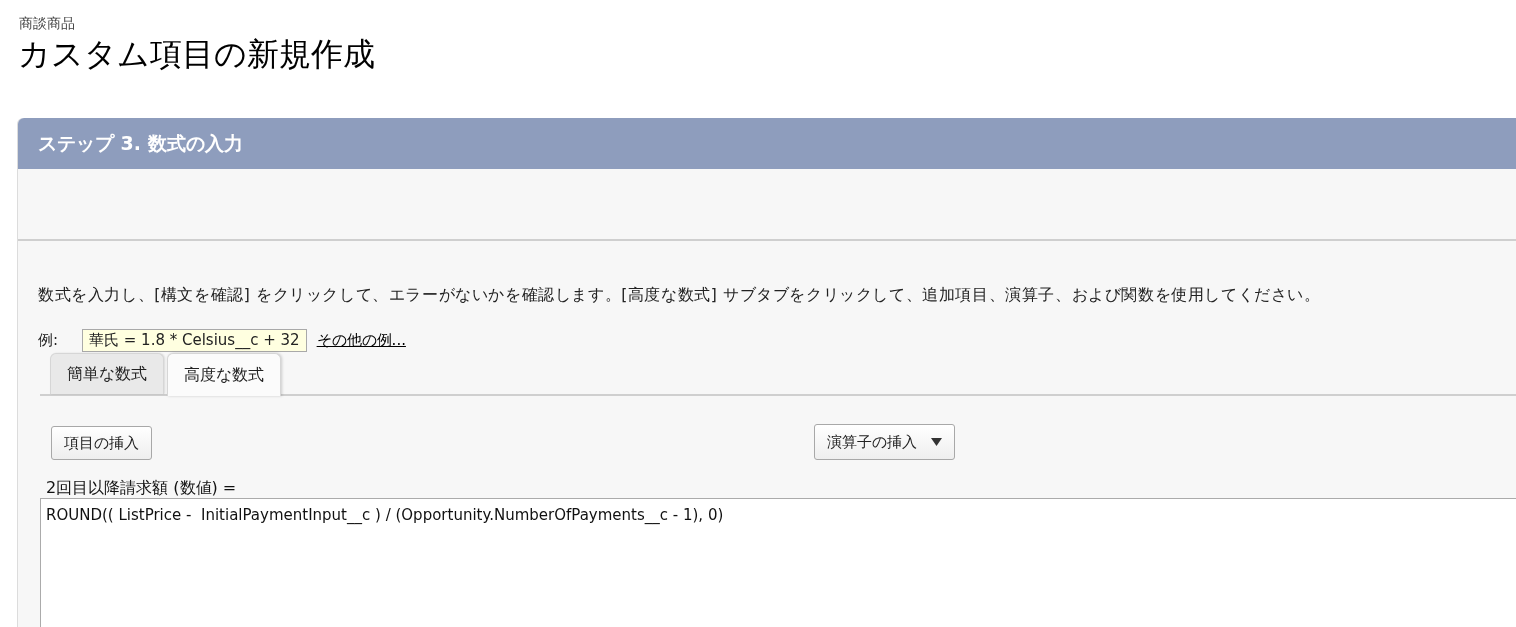  Describe the element at coordinates (679, 295) in the screenshot. I see `instructions-text: 数式を入力し、[構文を確認] をクリックして、エラーがないかを確認します。[高度な数式] サブタブをクリックして、追加項目、演算子、および関数を使用してください。` at that location.